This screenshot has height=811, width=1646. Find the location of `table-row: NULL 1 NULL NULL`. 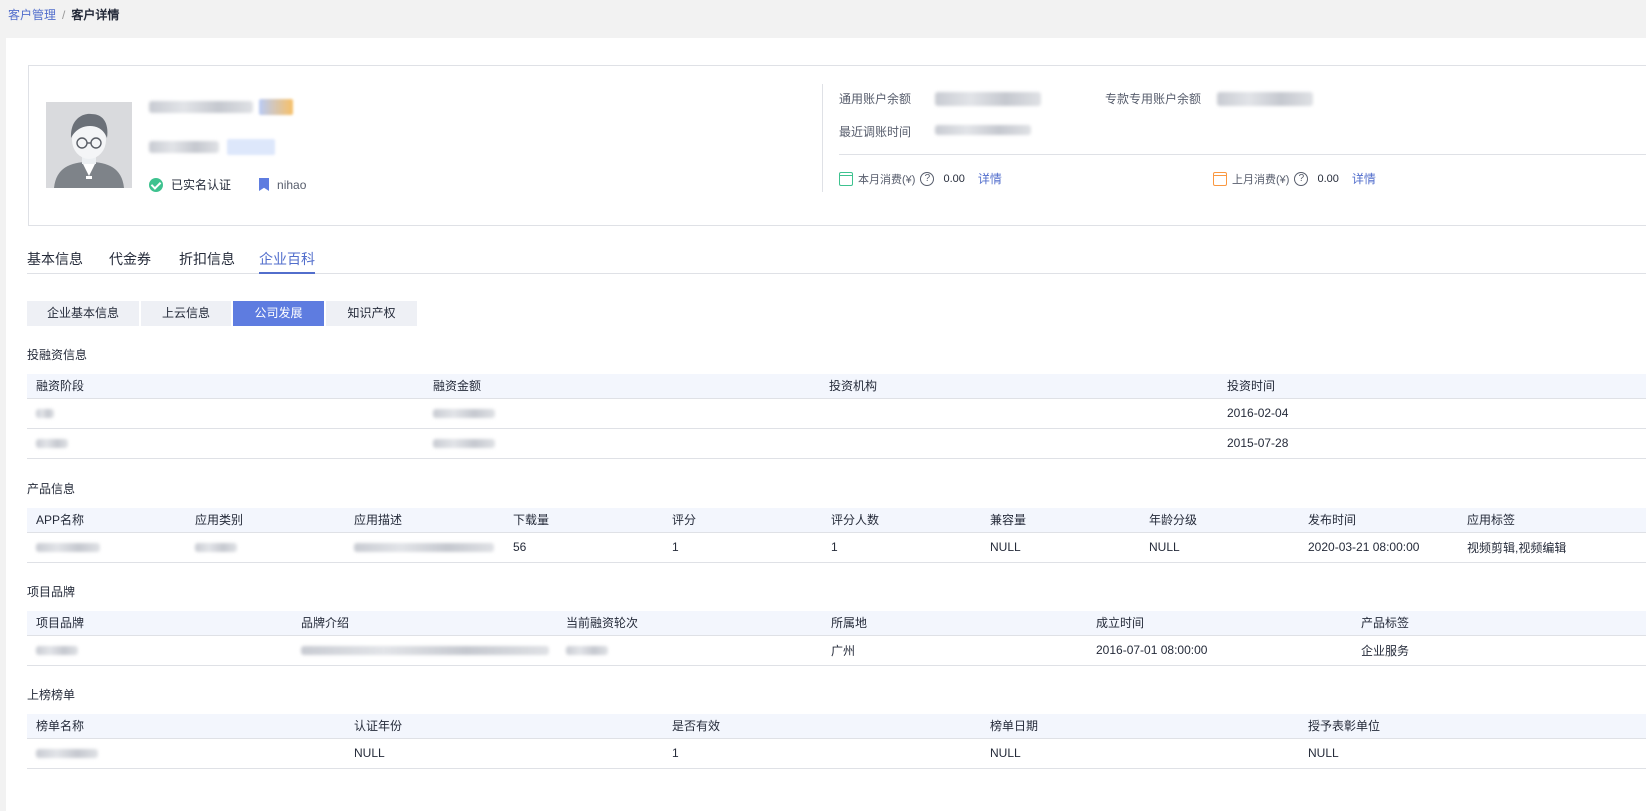

table-row: NULL 1 NULL NULL is located at coordinates (836, 753).